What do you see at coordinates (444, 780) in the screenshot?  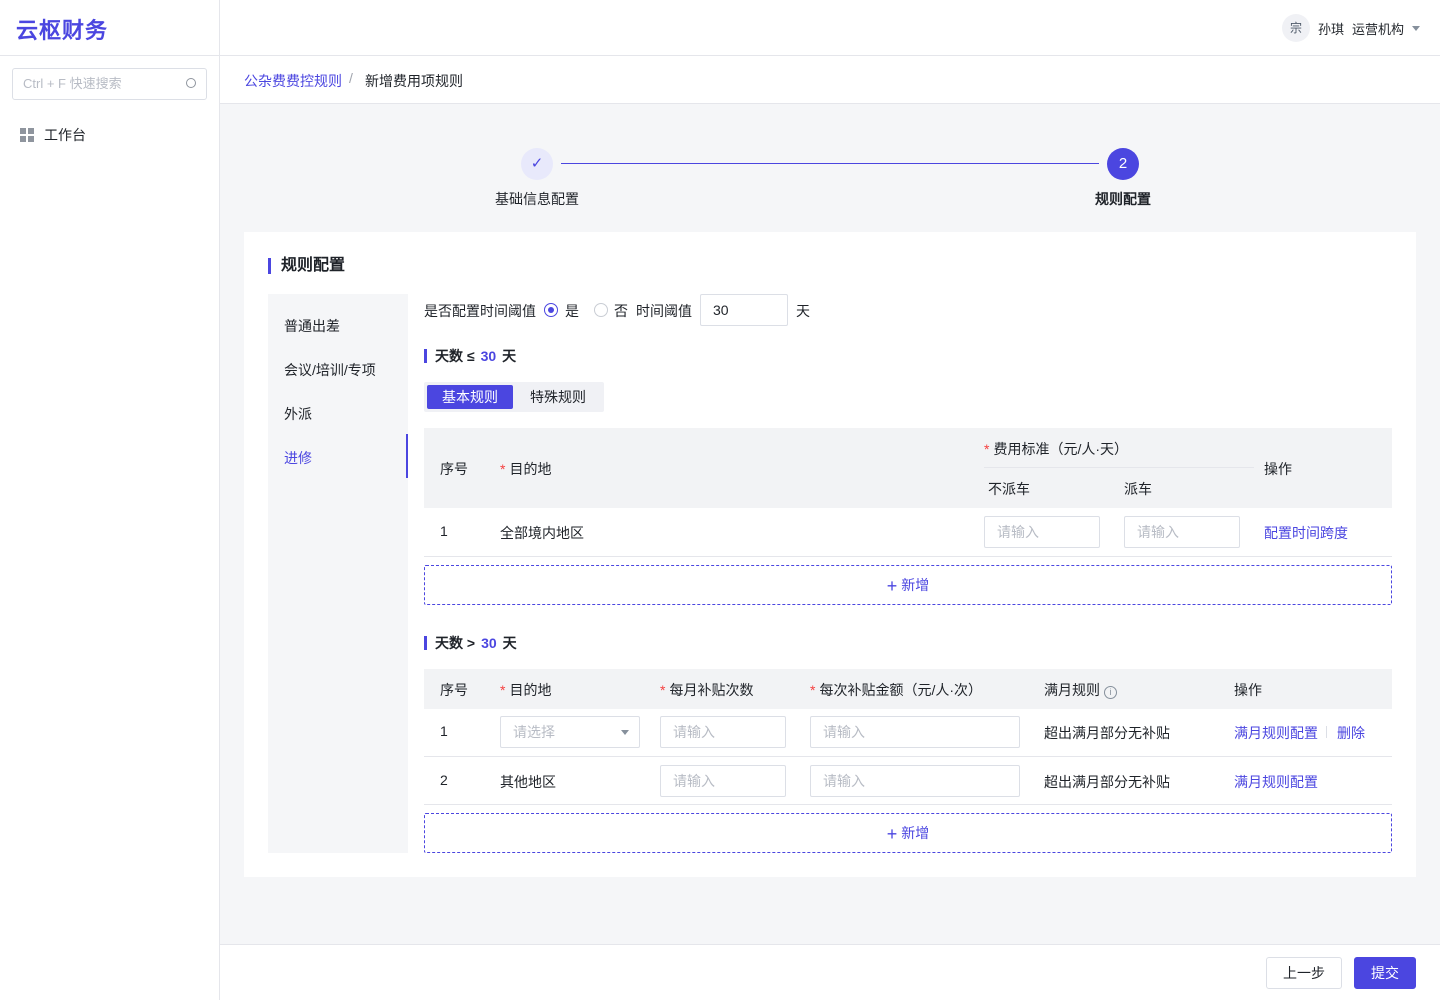 I see `row2-2-index: 2` at bounding box center [444, 780].